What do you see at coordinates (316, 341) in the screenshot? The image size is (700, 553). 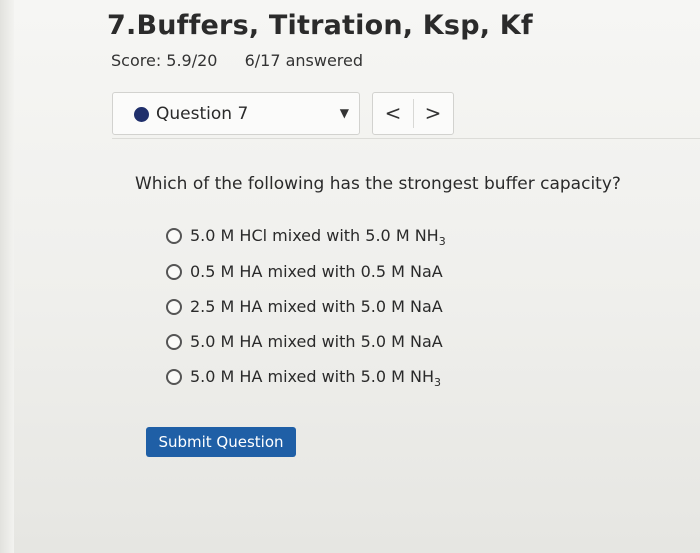 I see `answer-option-label: 5.0 M HA mixed with 5.0 M NaA` at bounding box center [316, 341].